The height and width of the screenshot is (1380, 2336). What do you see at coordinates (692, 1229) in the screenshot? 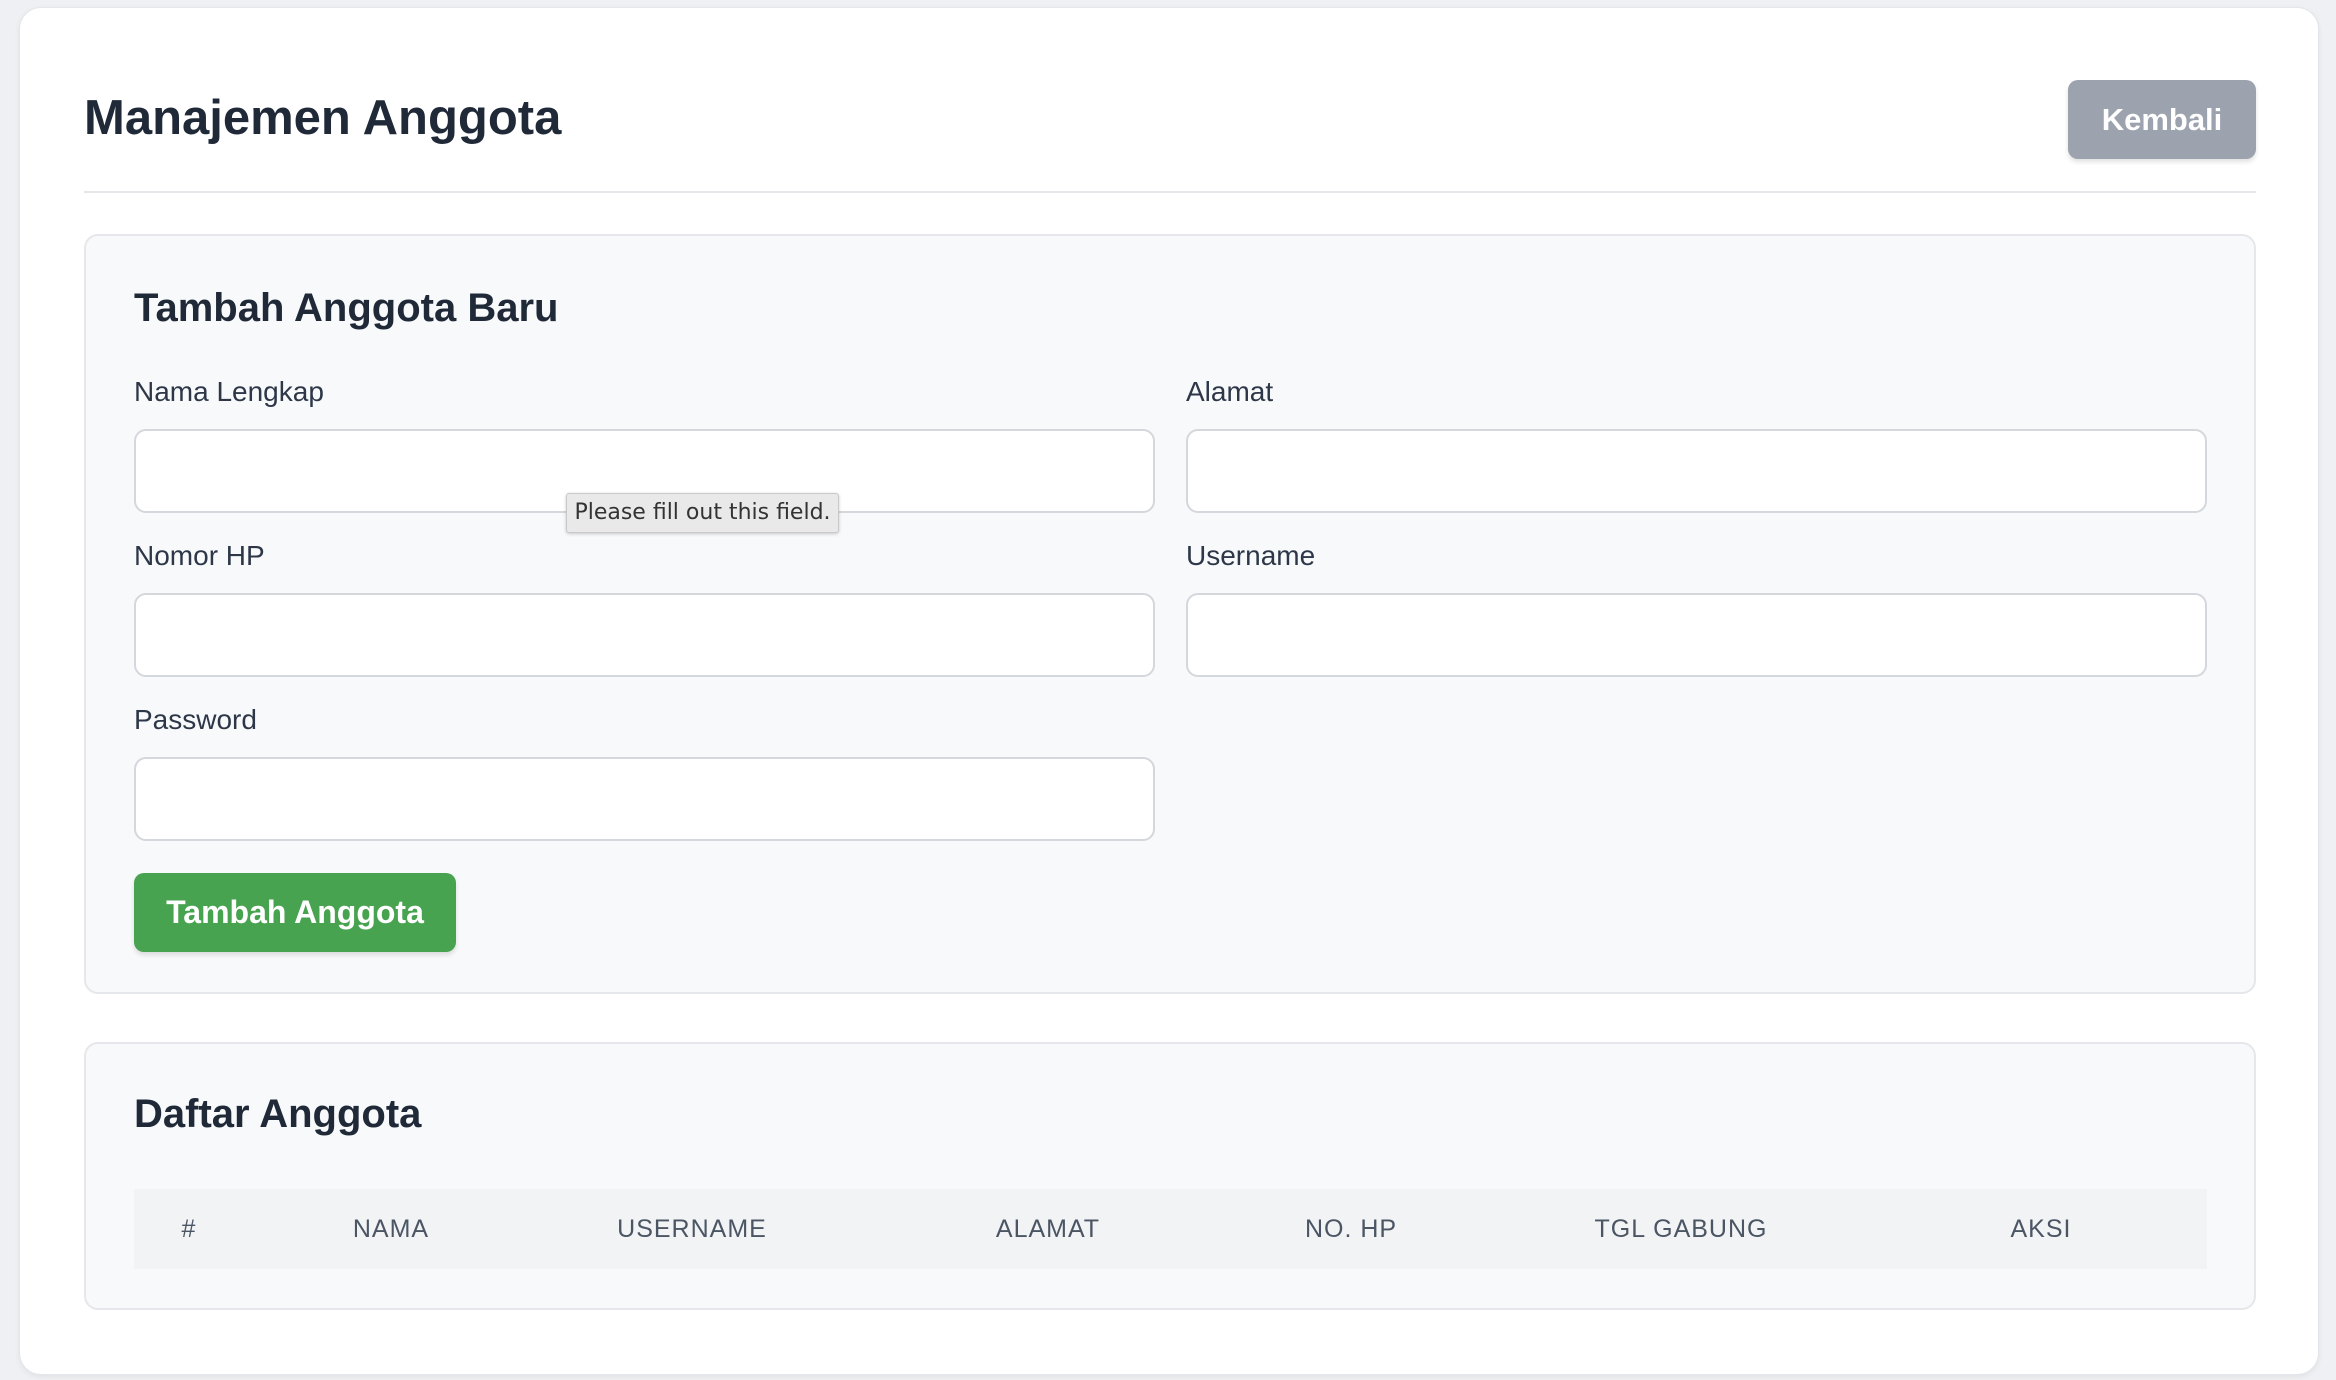
I see `column-header-username: Username` at bounding box center [692, 1229].